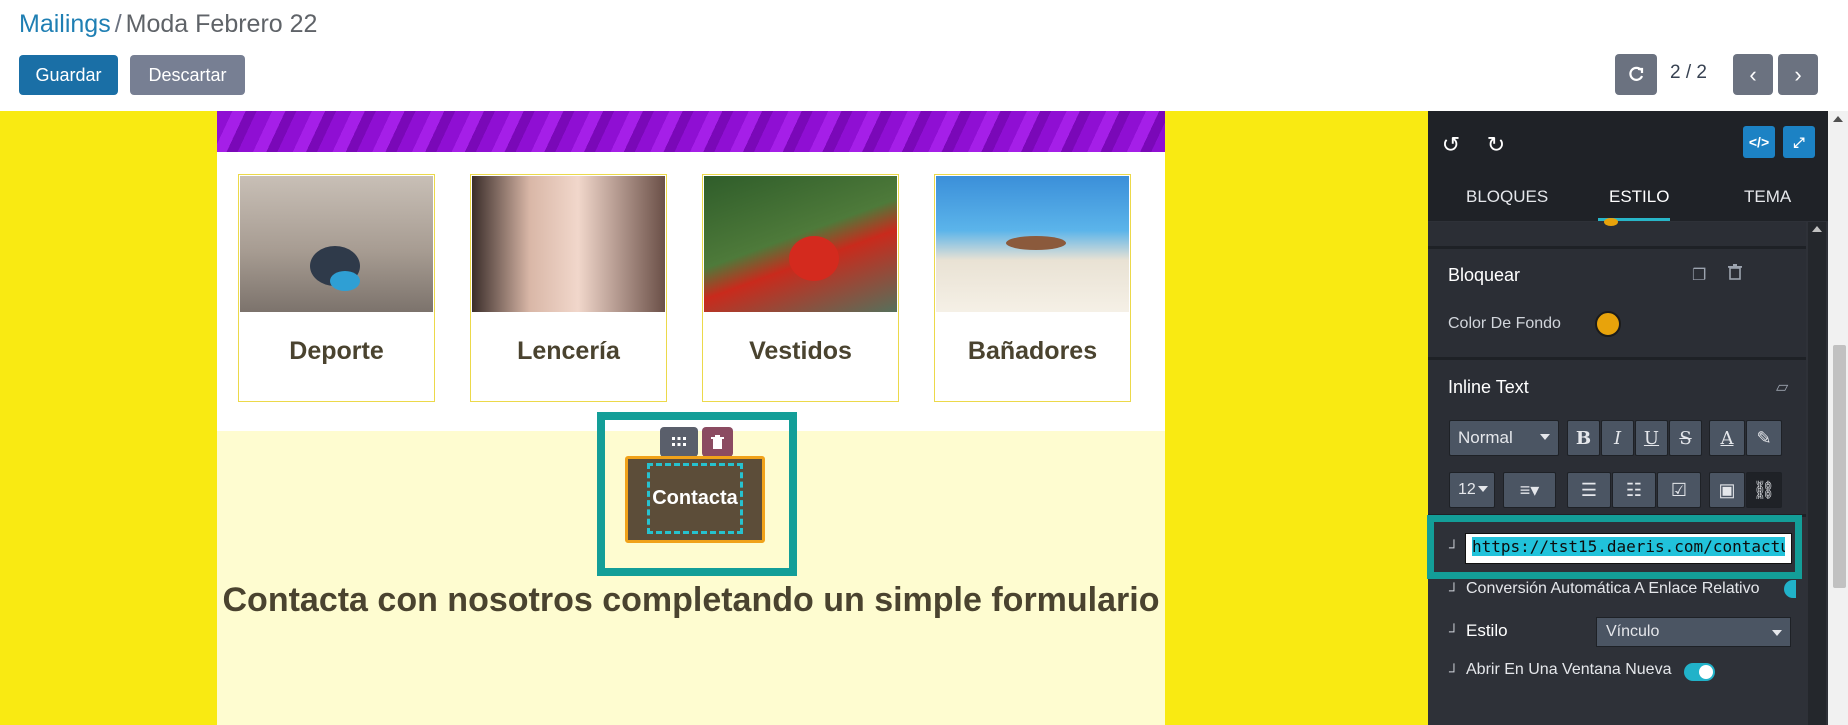 This screenshot has height=725, width=1848. Describe the element at coordinates (1782, 387) in the screenshot. I see `eraser-icon: ▱` at that location.